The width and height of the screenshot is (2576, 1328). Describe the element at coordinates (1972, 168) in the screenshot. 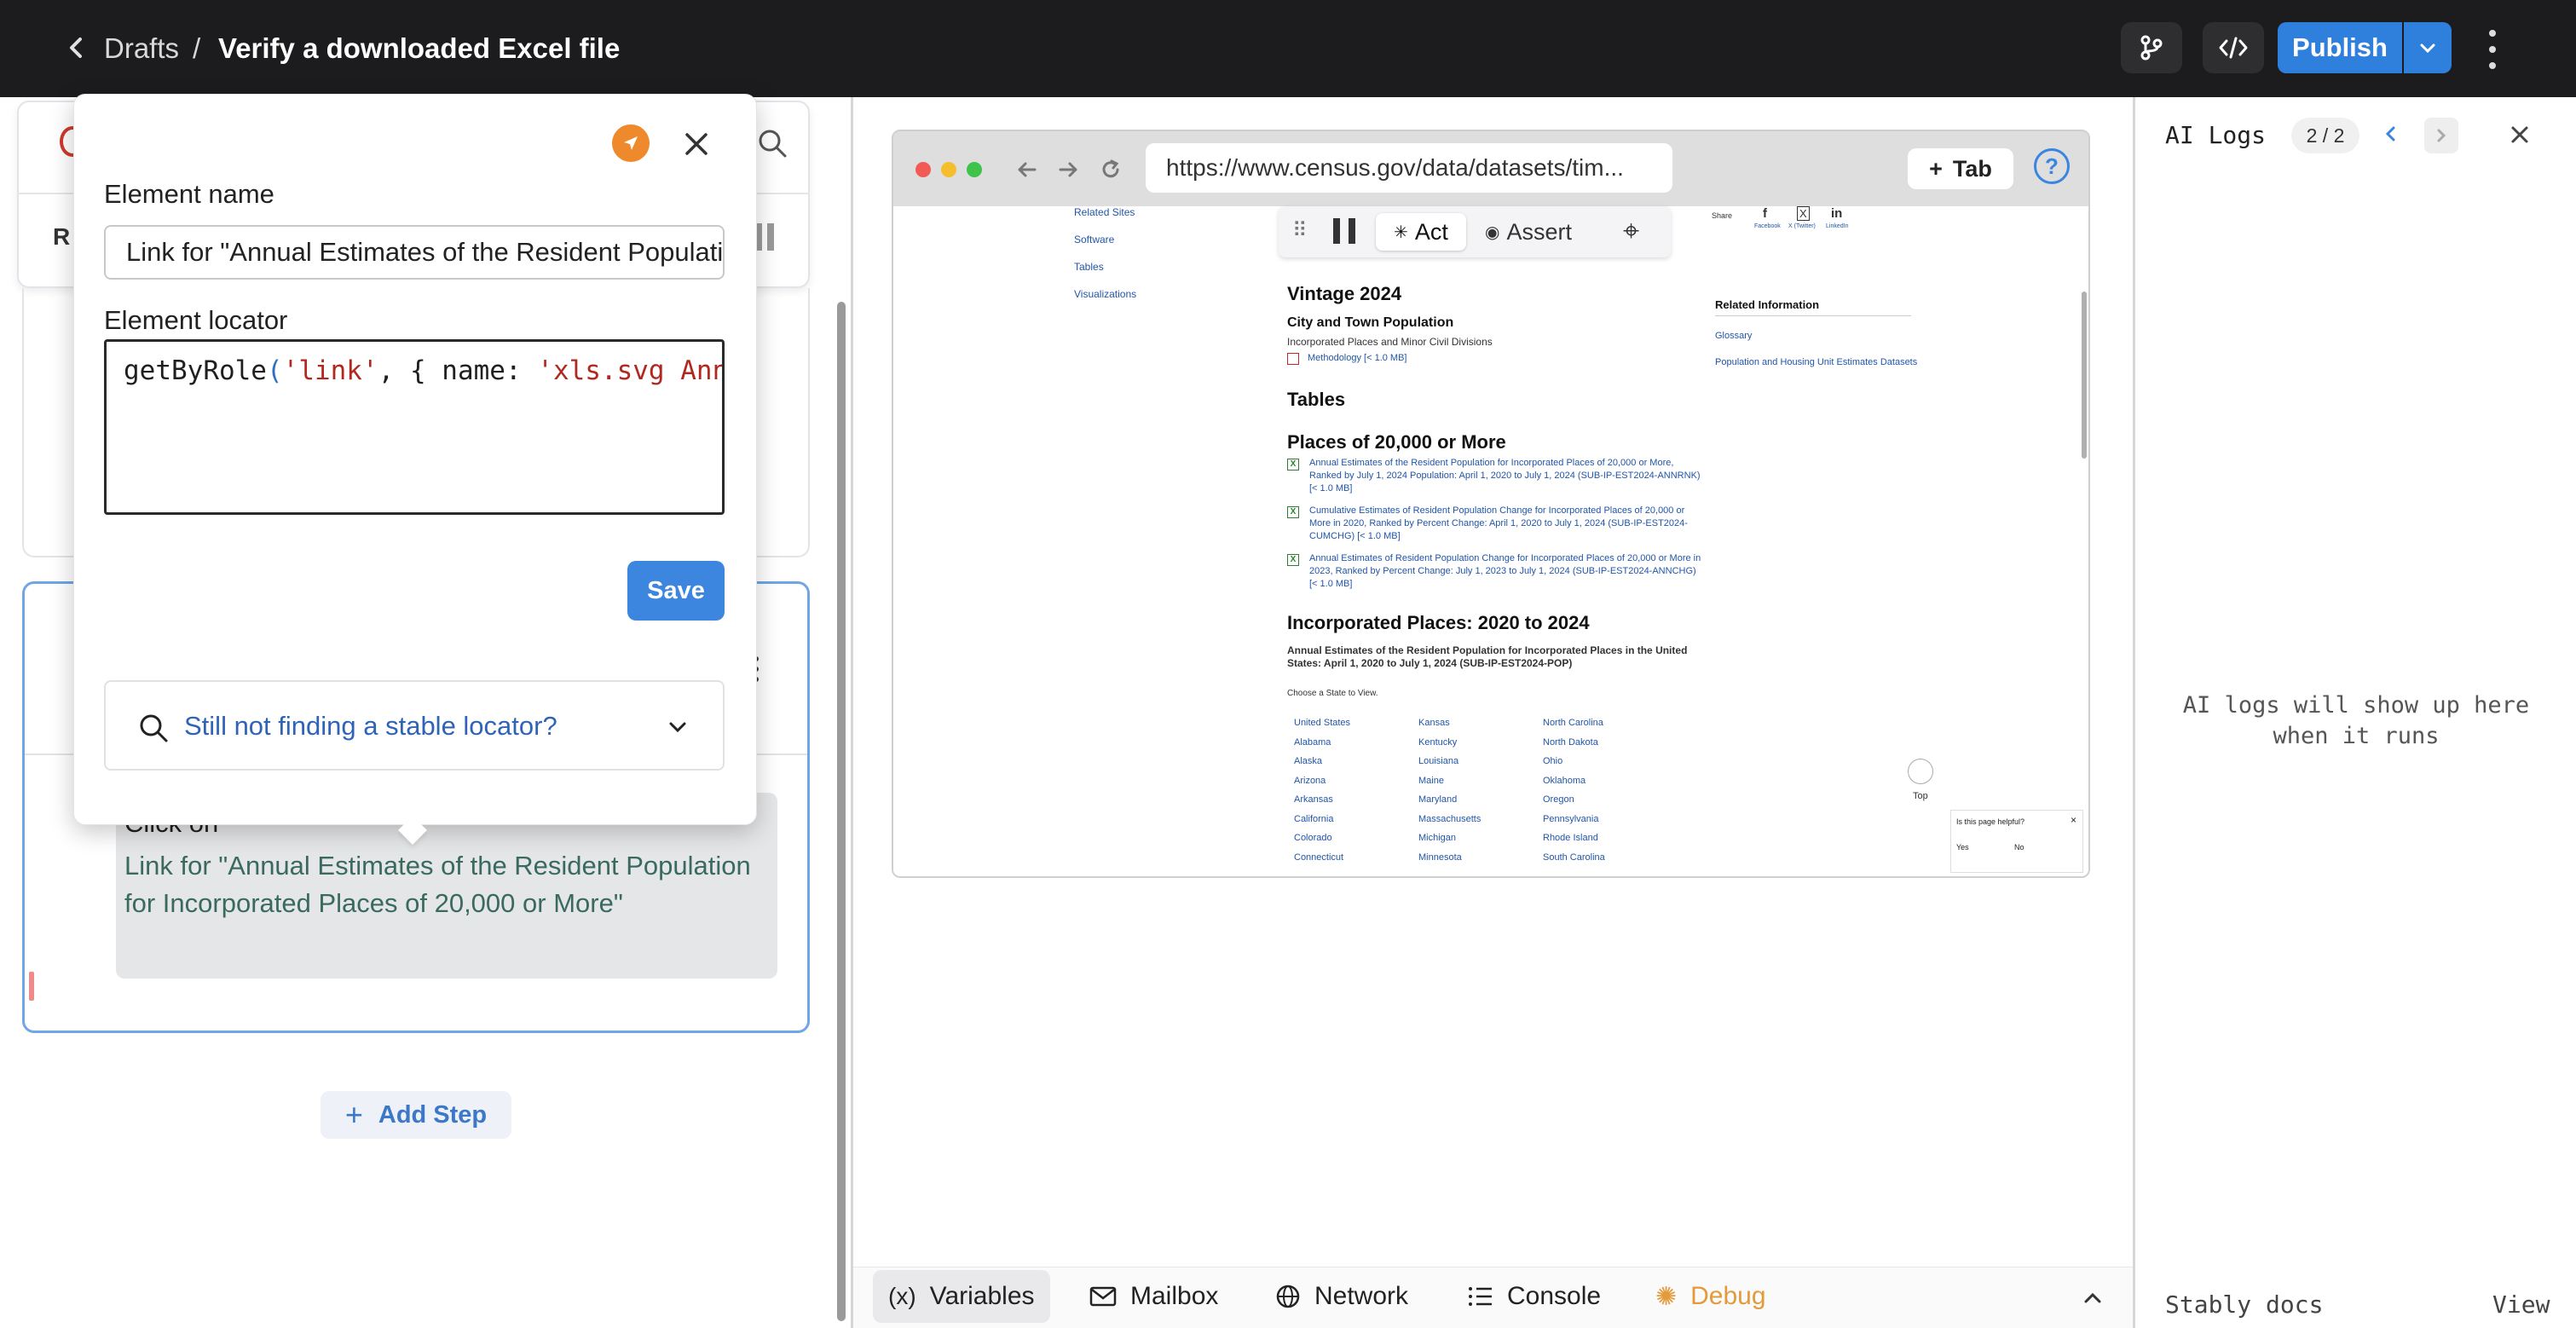

I see `tab-label: Tab` at that location.